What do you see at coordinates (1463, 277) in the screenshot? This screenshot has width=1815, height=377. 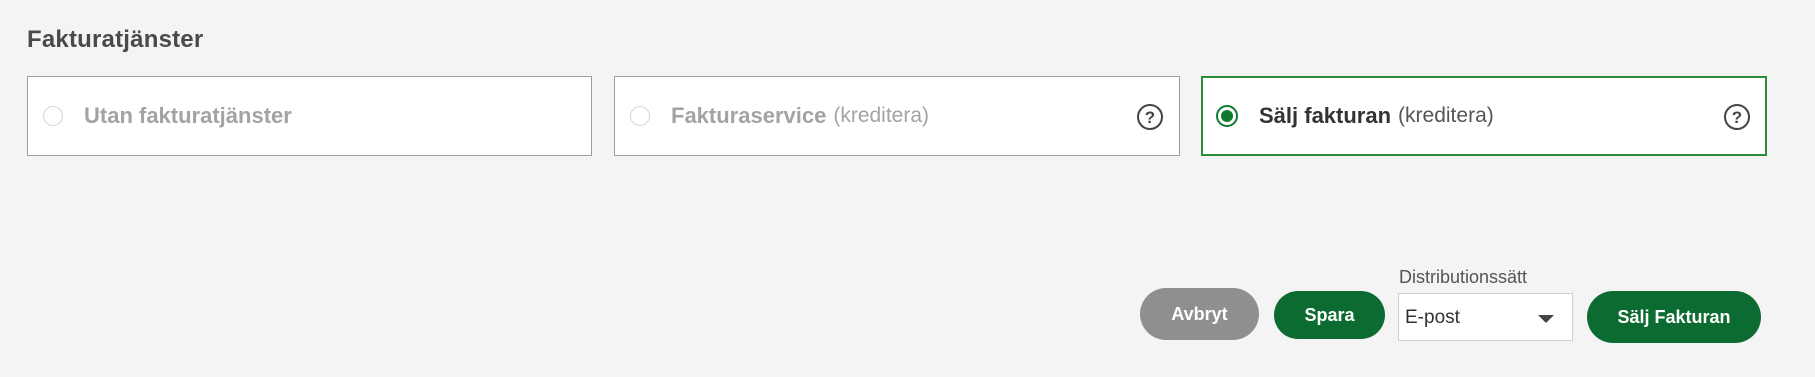 I see `distribution-label: Distributionssätt` at bounding box center [1463, 277].